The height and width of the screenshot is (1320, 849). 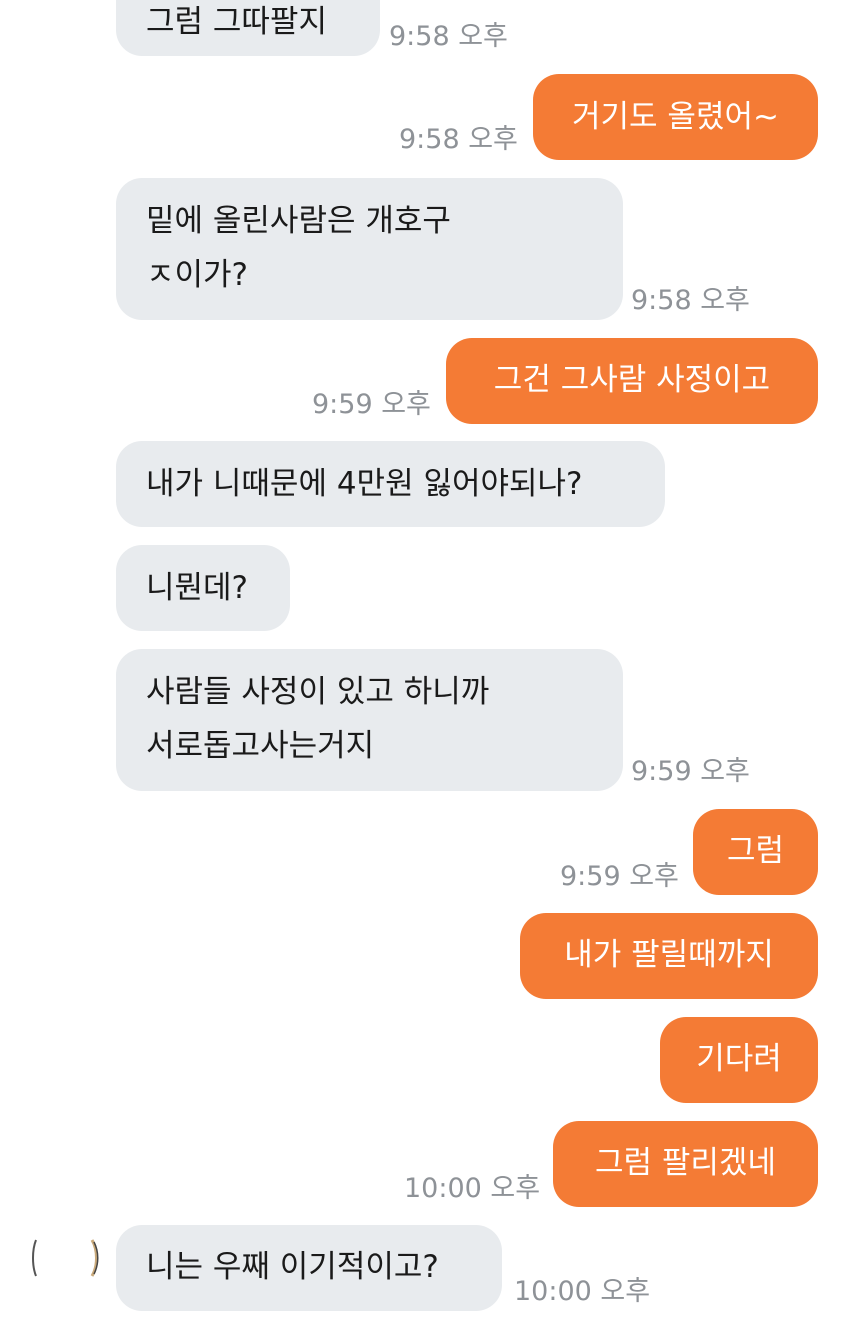 I want to click on incoming-message-bubble: 밑에 올린사람은 개호구 ㅈ이가?, so click(x=369, y=249).